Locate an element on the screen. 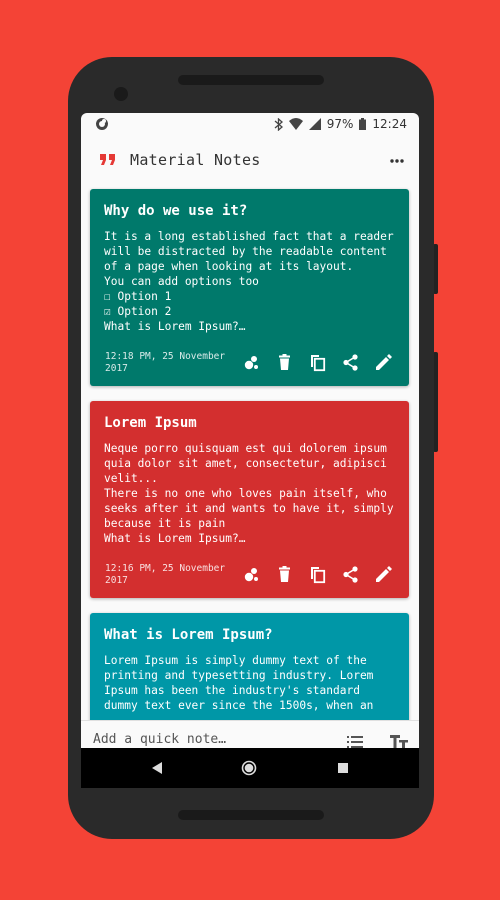  app-notification-icon is located at coordinates (102, 124).